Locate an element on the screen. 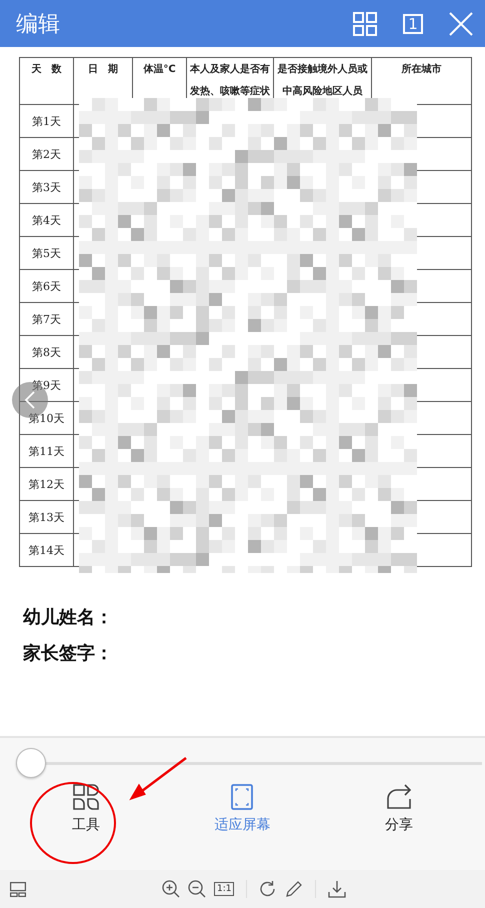 The height and width of the screenshot is (908, 485). tool-button: 分享 is located at coordinates (399, 809).